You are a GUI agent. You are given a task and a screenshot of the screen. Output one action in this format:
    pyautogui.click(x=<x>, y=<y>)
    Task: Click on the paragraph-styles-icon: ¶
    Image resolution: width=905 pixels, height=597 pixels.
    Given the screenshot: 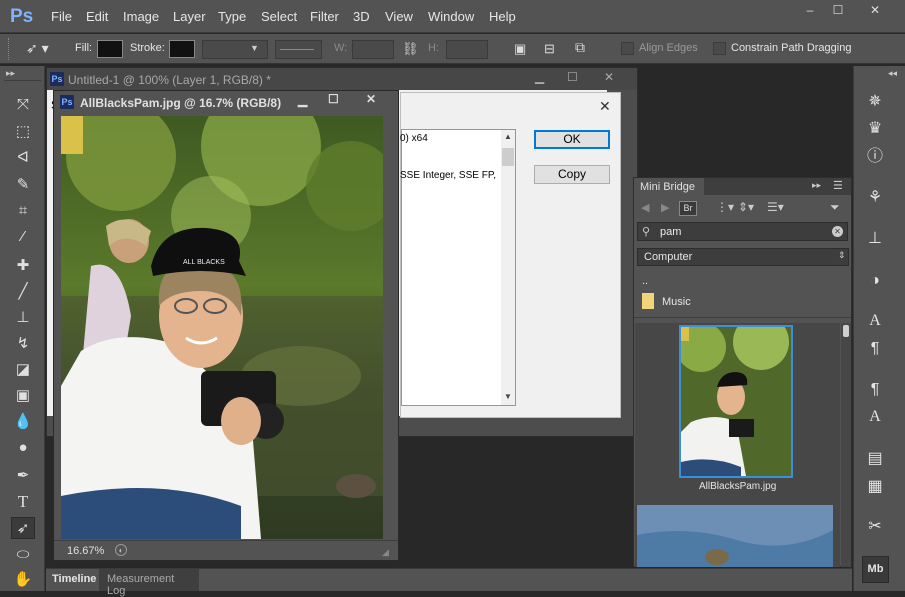 What is the action you would take?
    pyautogui.click(x=875, y=390)
    